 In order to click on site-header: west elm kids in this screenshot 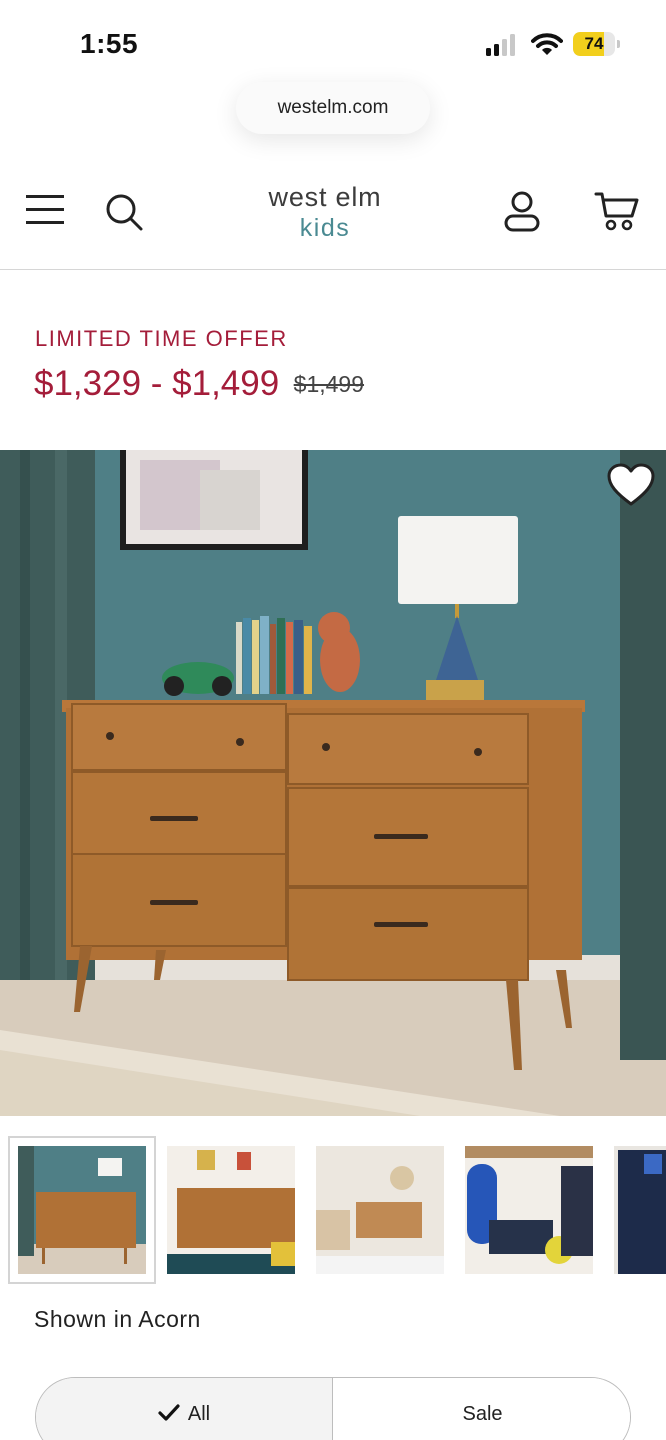, I will do `click(333, 218)`.